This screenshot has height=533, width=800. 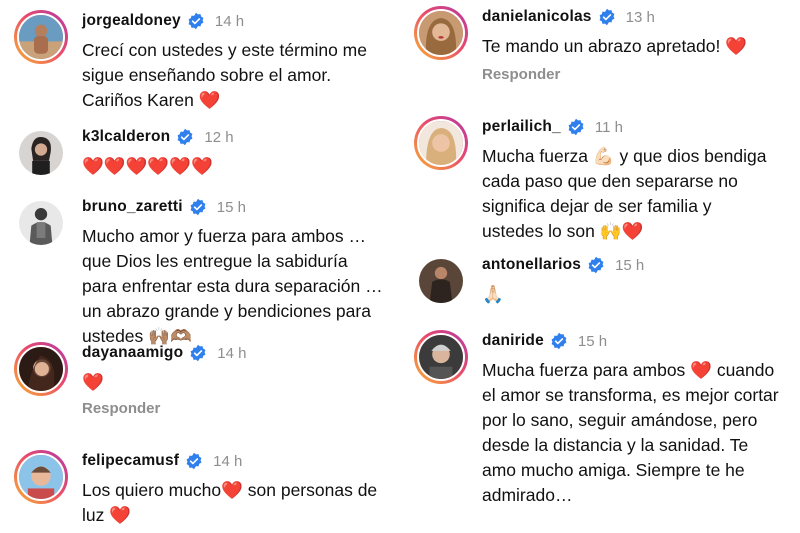 What do you see at coordinates (493, 294) in the screenshot?
I see `comment-text: 🙏🏻` at bounding box center [493, 294].